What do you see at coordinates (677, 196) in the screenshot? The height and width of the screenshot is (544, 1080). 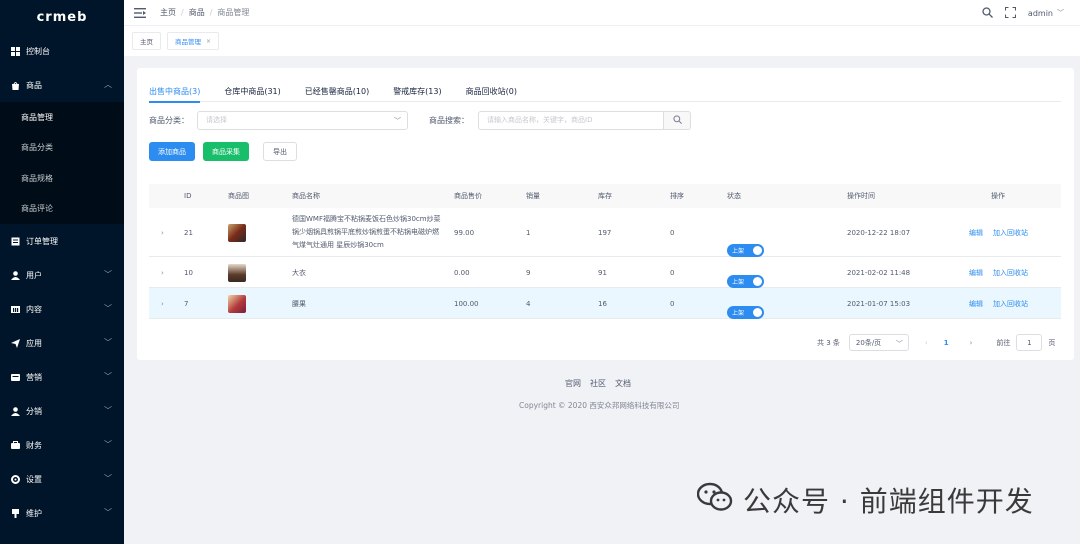 I see `col-sort: 排序` at bounding box center [677, 196].